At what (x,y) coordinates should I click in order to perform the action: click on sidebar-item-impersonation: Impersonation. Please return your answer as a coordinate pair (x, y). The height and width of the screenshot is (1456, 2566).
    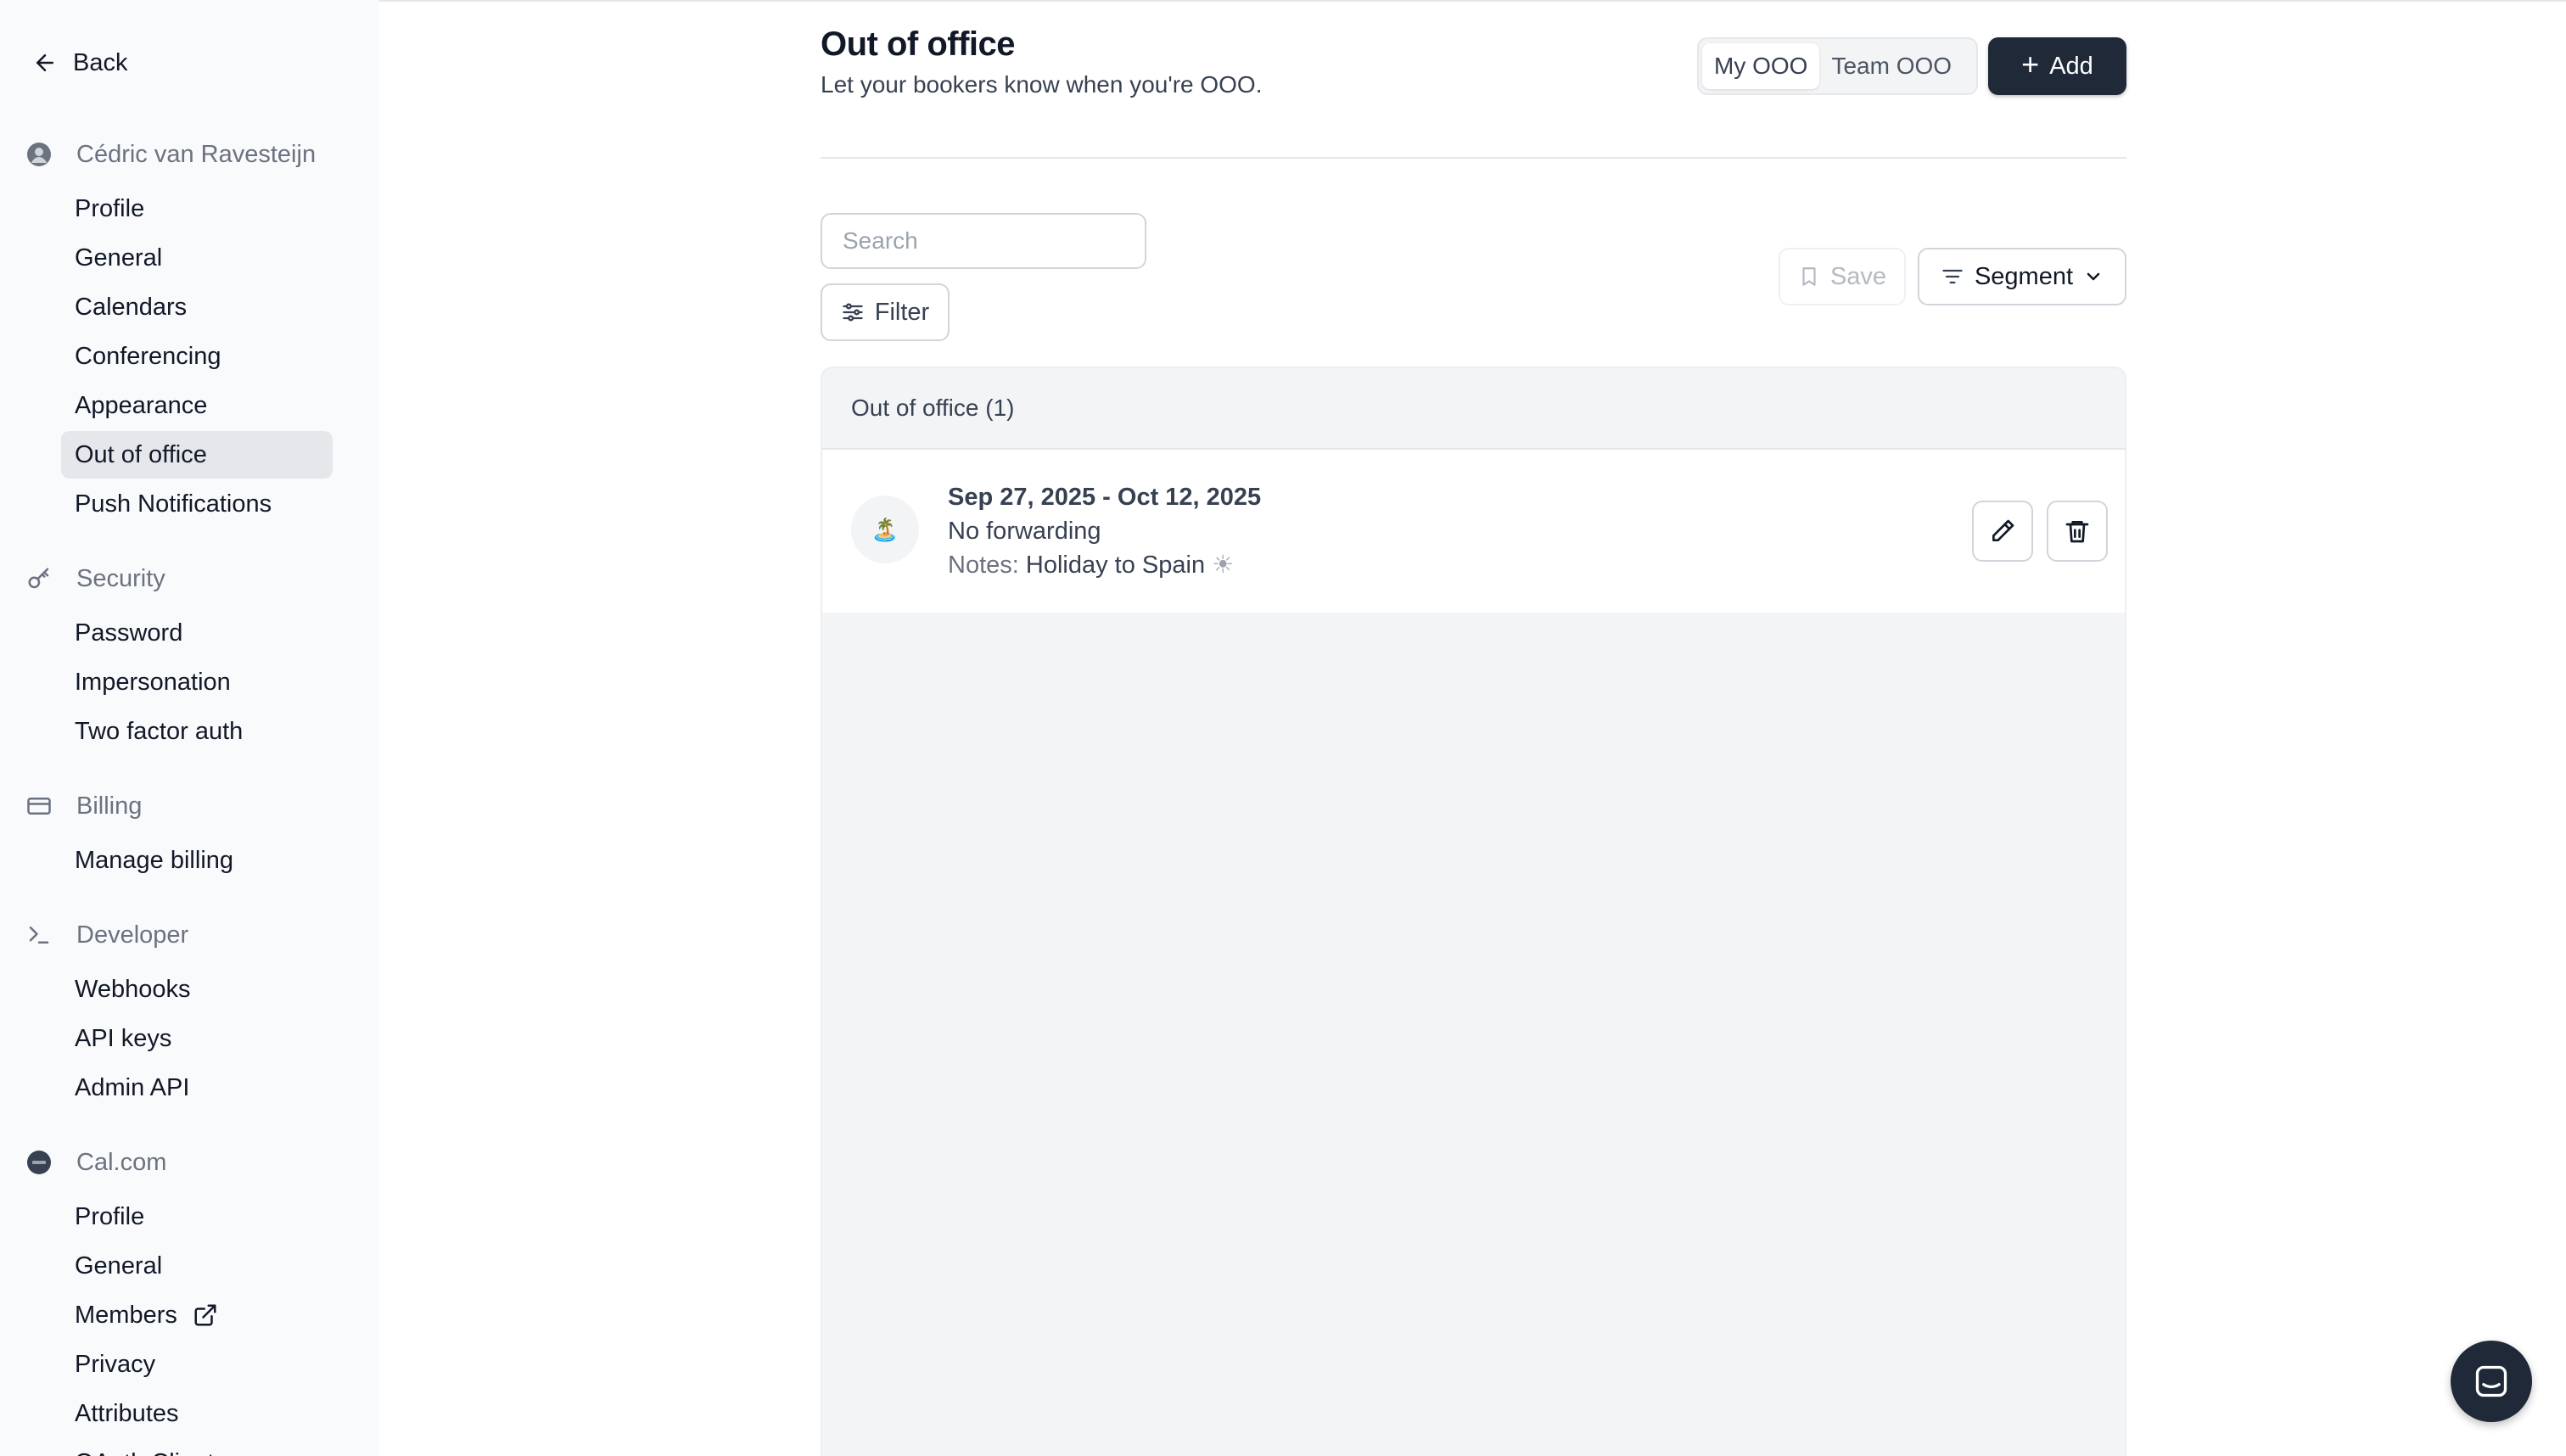
    Looking at the image, I should click on (197, 682).